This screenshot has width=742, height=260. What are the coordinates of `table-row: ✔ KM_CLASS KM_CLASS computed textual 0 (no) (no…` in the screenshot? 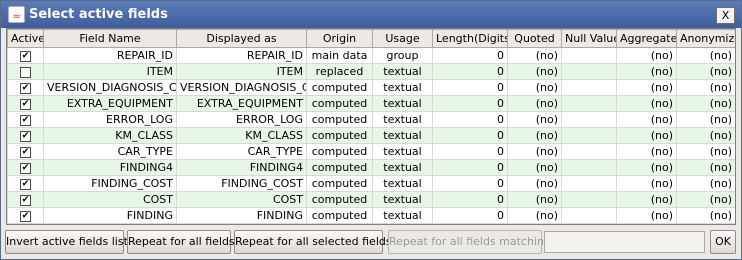 It's located at (371, 135).